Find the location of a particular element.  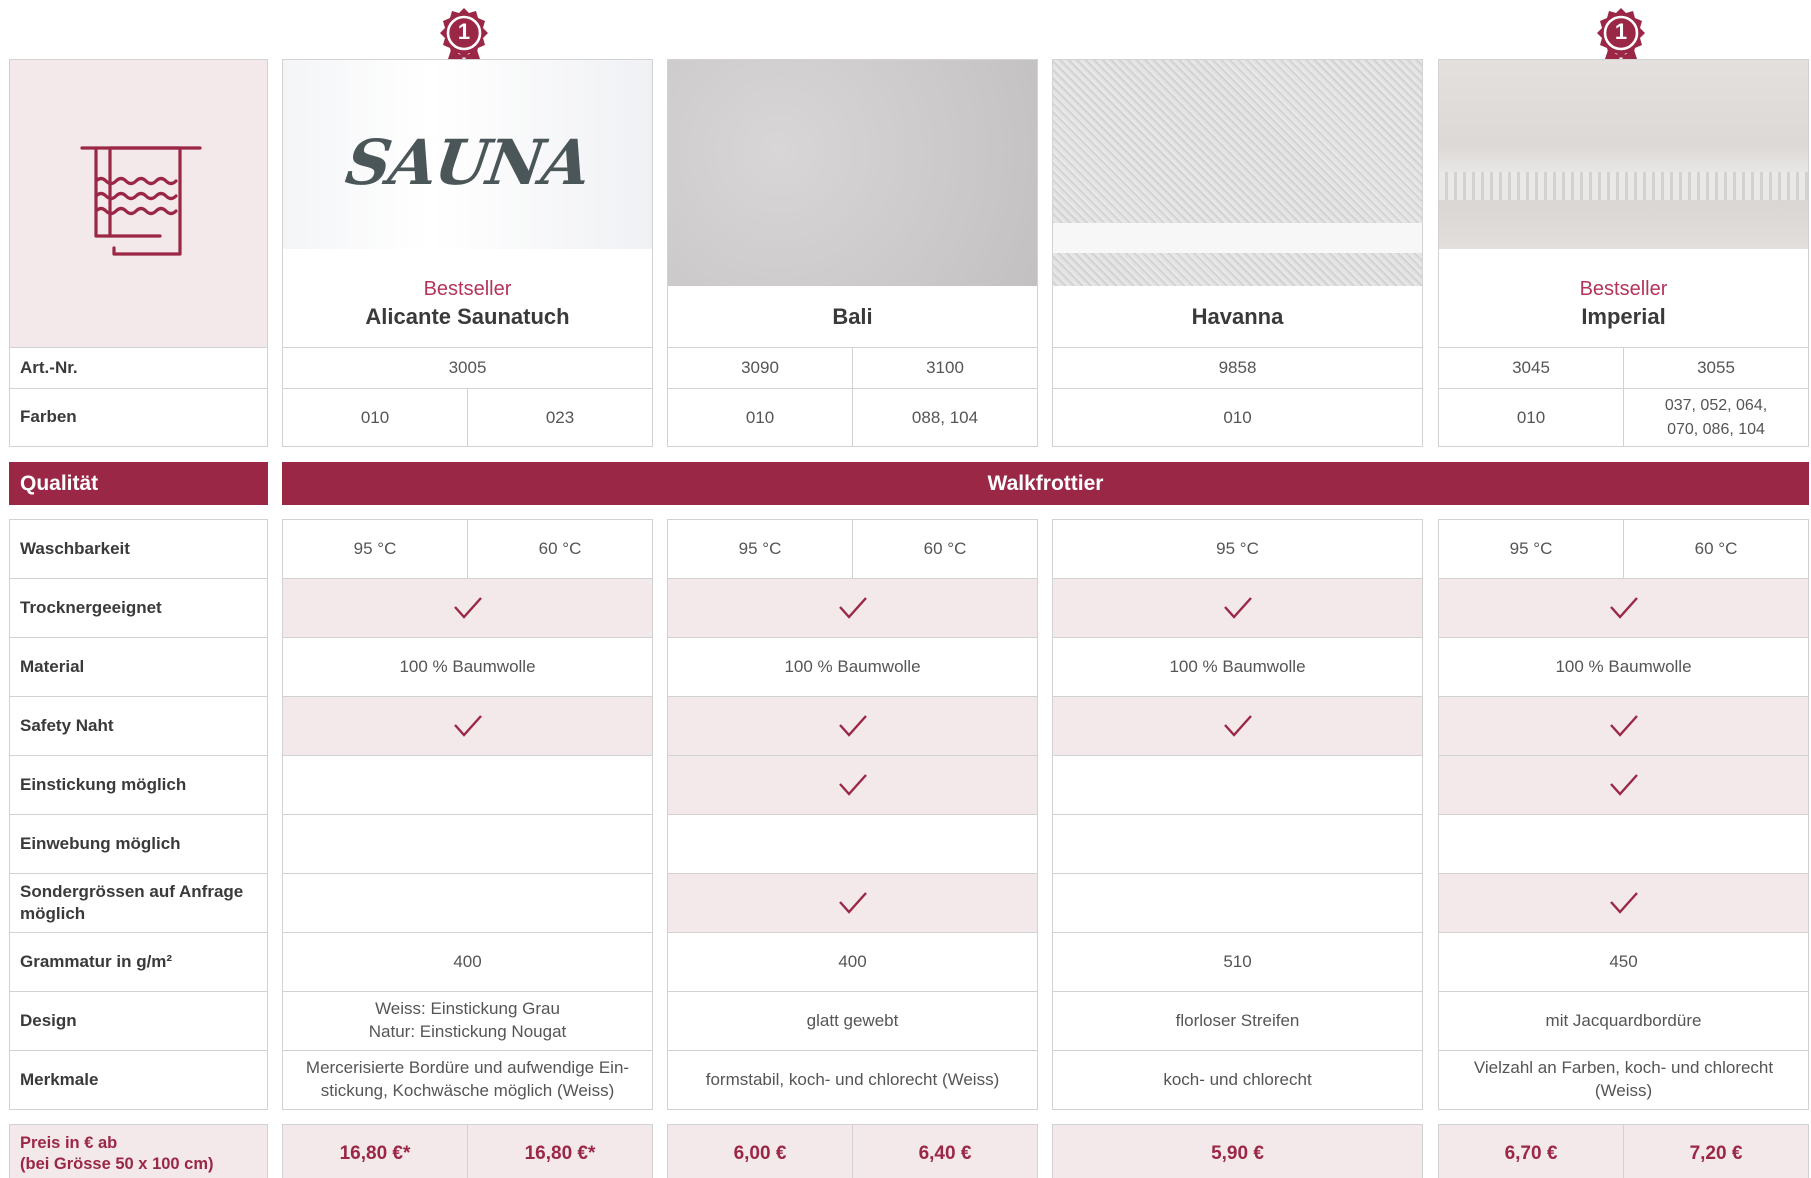

product-name: Havanna is located at coordinates (1237, 316).